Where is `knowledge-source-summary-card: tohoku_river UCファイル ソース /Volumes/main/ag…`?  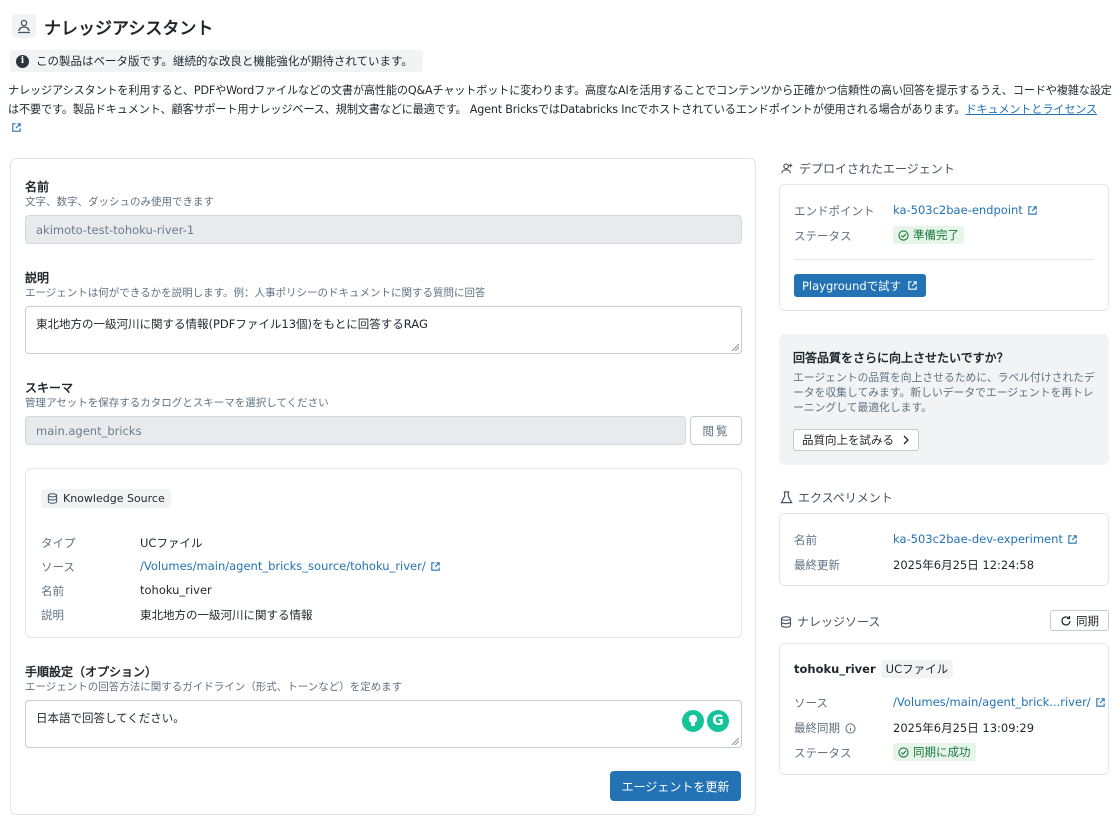
knowledge-source-summary-card: tohoku_river UCファイル ソース /Volumes/main/ag… is located at coordinates (944, 709).